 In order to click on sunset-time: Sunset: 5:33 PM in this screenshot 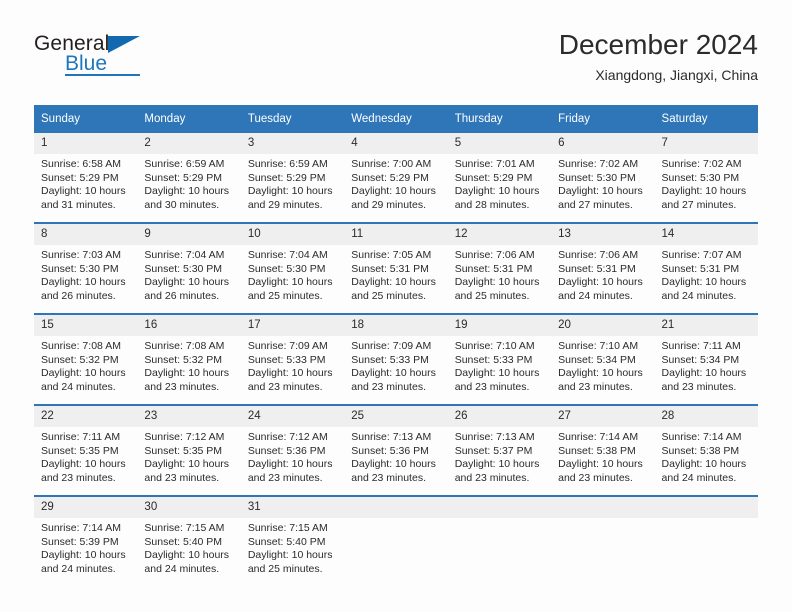, I will do `click(493, 359)`.